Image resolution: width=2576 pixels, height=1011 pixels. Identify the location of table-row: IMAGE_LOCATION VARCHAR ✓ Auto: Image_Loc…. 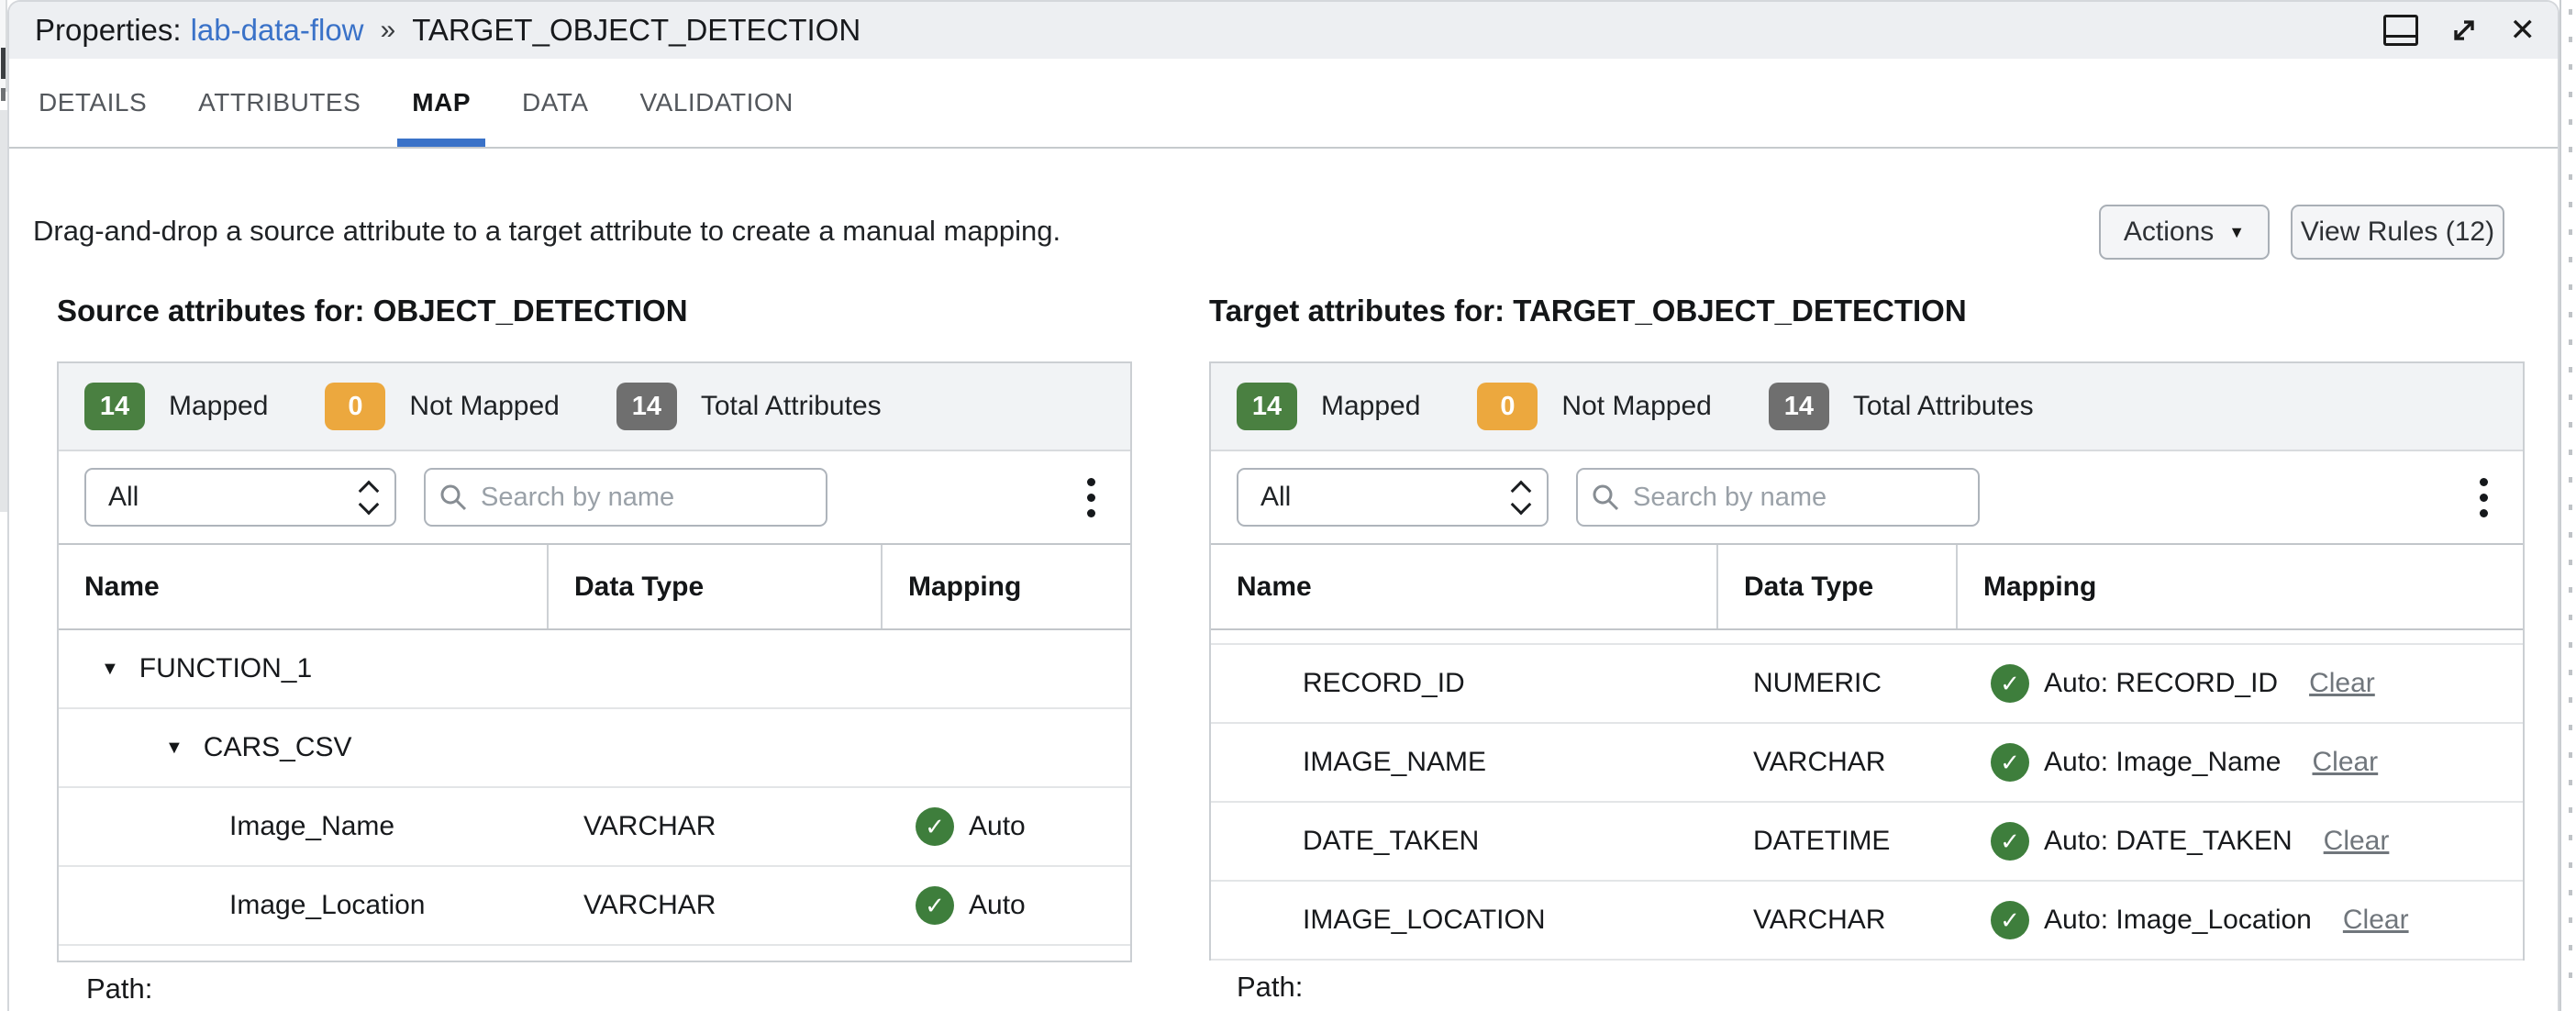
(1867, 921).